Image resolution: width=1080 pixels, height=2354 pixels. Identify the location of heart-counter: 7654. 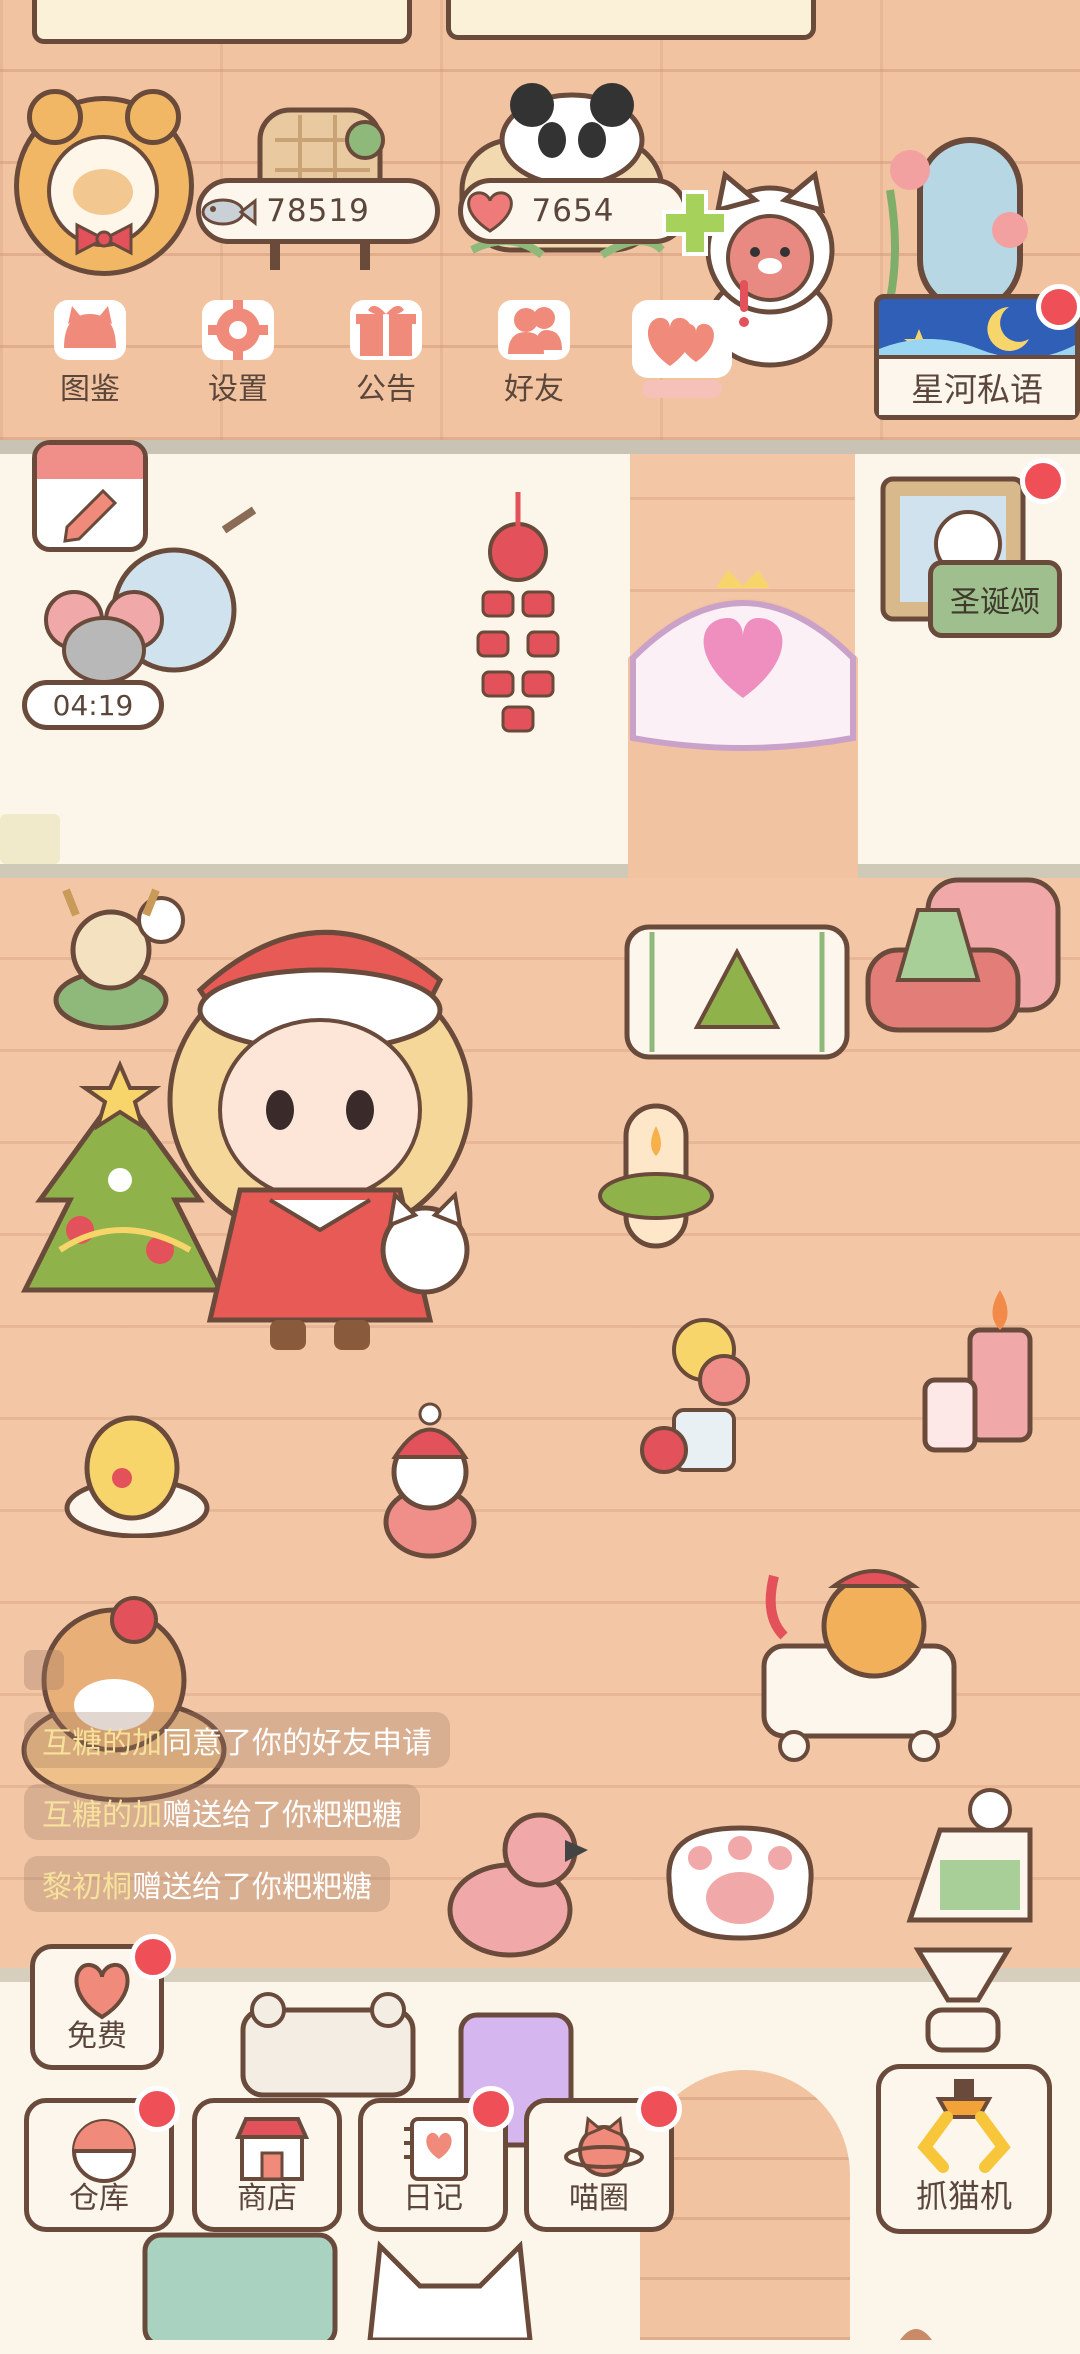
(573, 211).